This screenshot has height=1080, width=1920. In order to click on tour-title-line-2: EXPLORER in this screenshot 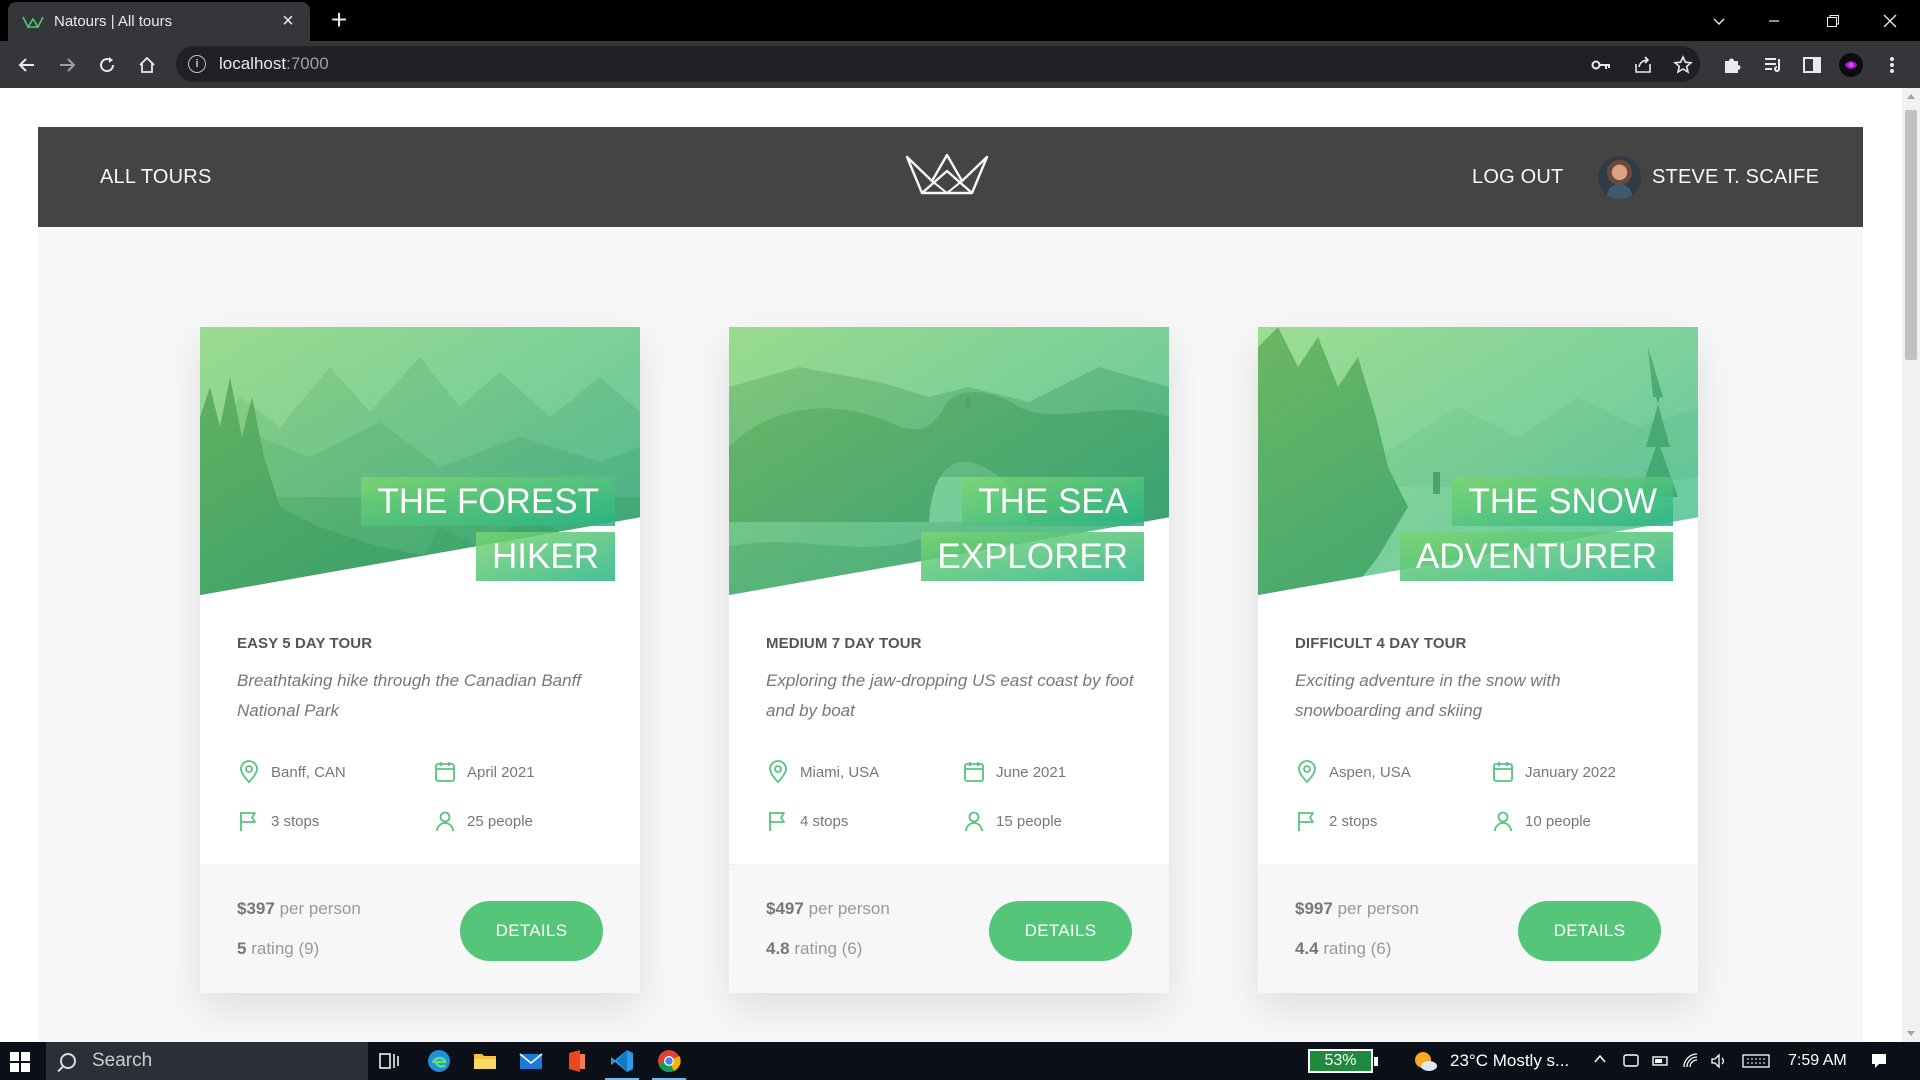, I will do `click(1032, 556)`.